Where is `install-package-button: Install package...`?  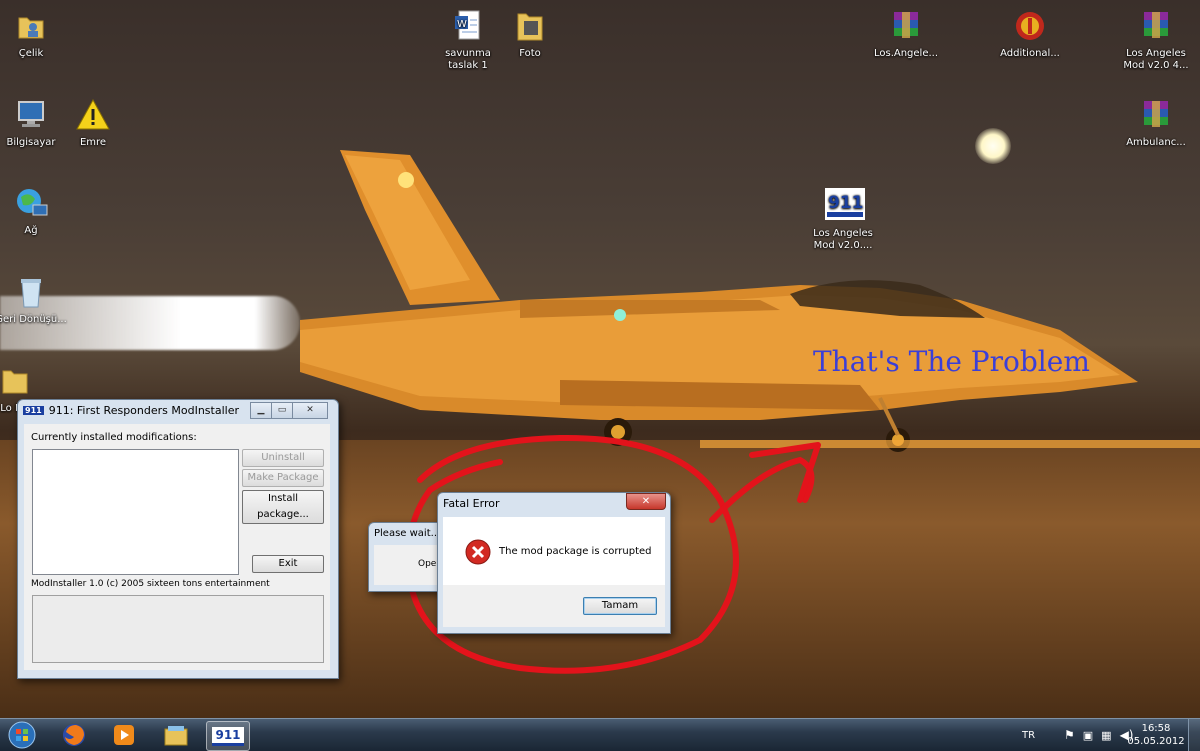
install-package-button: Install package... is located at coordinates (283, 507).